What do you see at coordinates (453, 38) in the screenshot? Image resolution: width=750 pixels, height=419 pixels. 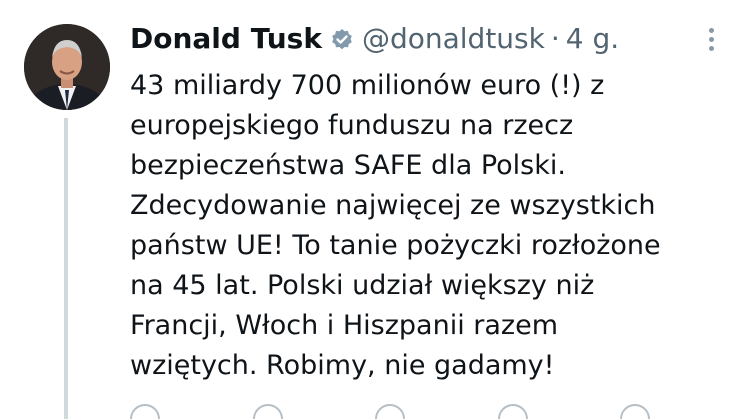 I see `author-handle: @donaldtusk` at bounding box center [453, 38].